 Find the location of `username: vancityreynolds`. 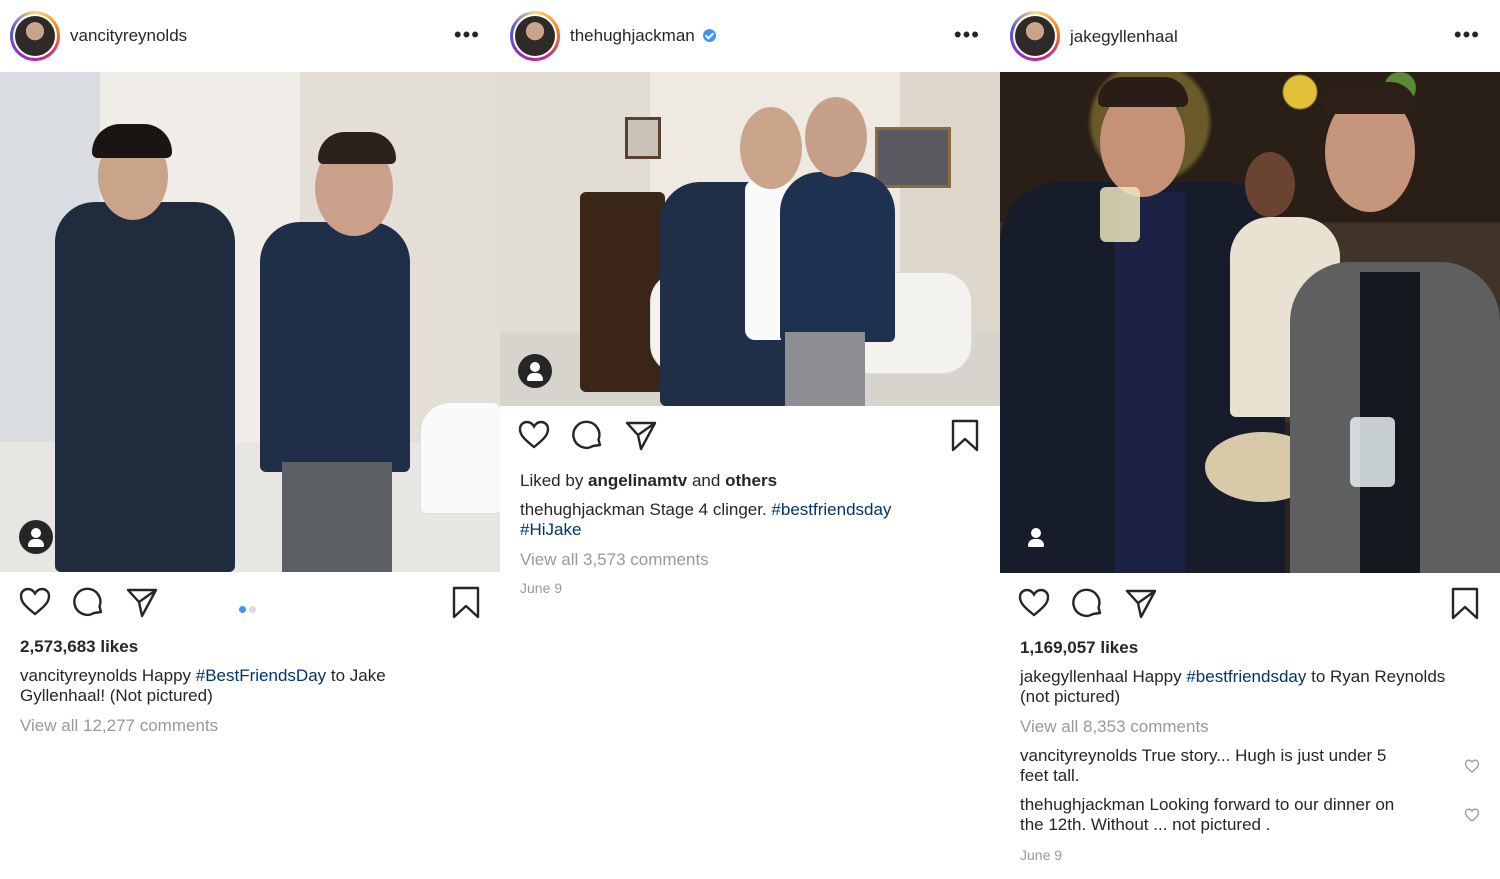

username: vancityreynolds is located at coordinates (128, 36).